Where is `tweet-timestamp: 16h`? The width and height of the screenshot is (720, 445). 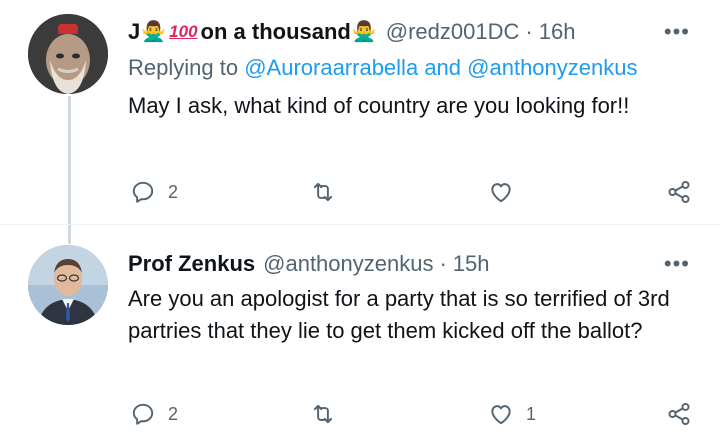
tweet-timestamp: 16h is located at coordinates (557, 32).